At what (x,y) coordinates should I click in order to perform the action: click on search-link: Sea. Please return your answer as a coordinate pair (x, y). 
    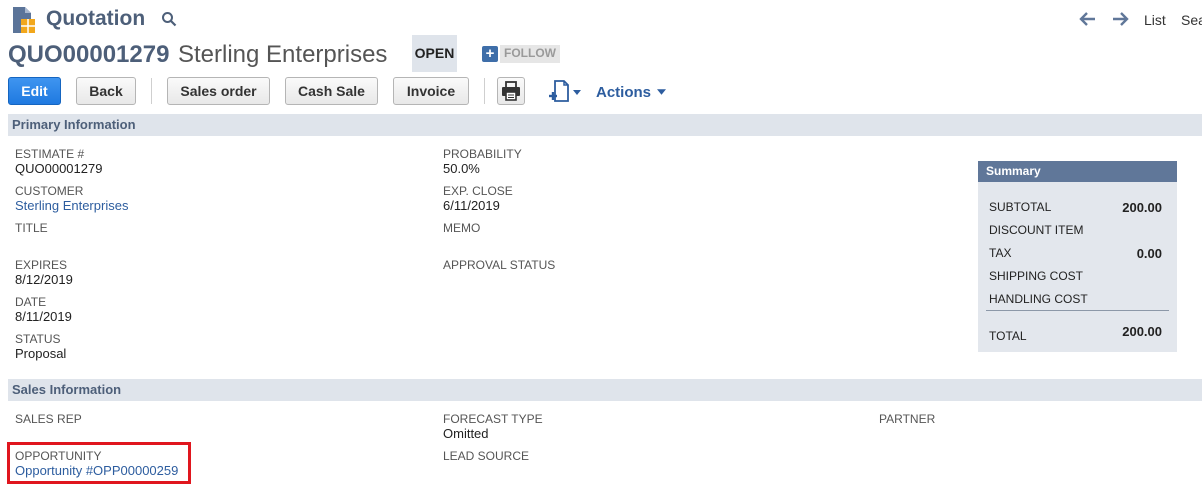
    Looking at the image, I should click on (1191, 20).